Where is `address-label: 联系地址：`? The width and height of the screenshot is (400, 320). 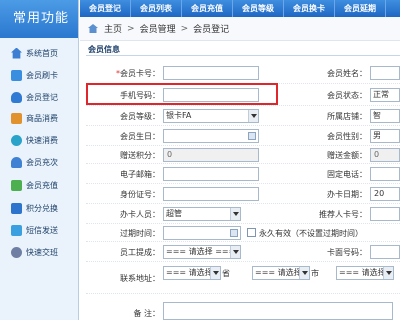 address-label: 联系地址： is located at coordinates (140, 278).